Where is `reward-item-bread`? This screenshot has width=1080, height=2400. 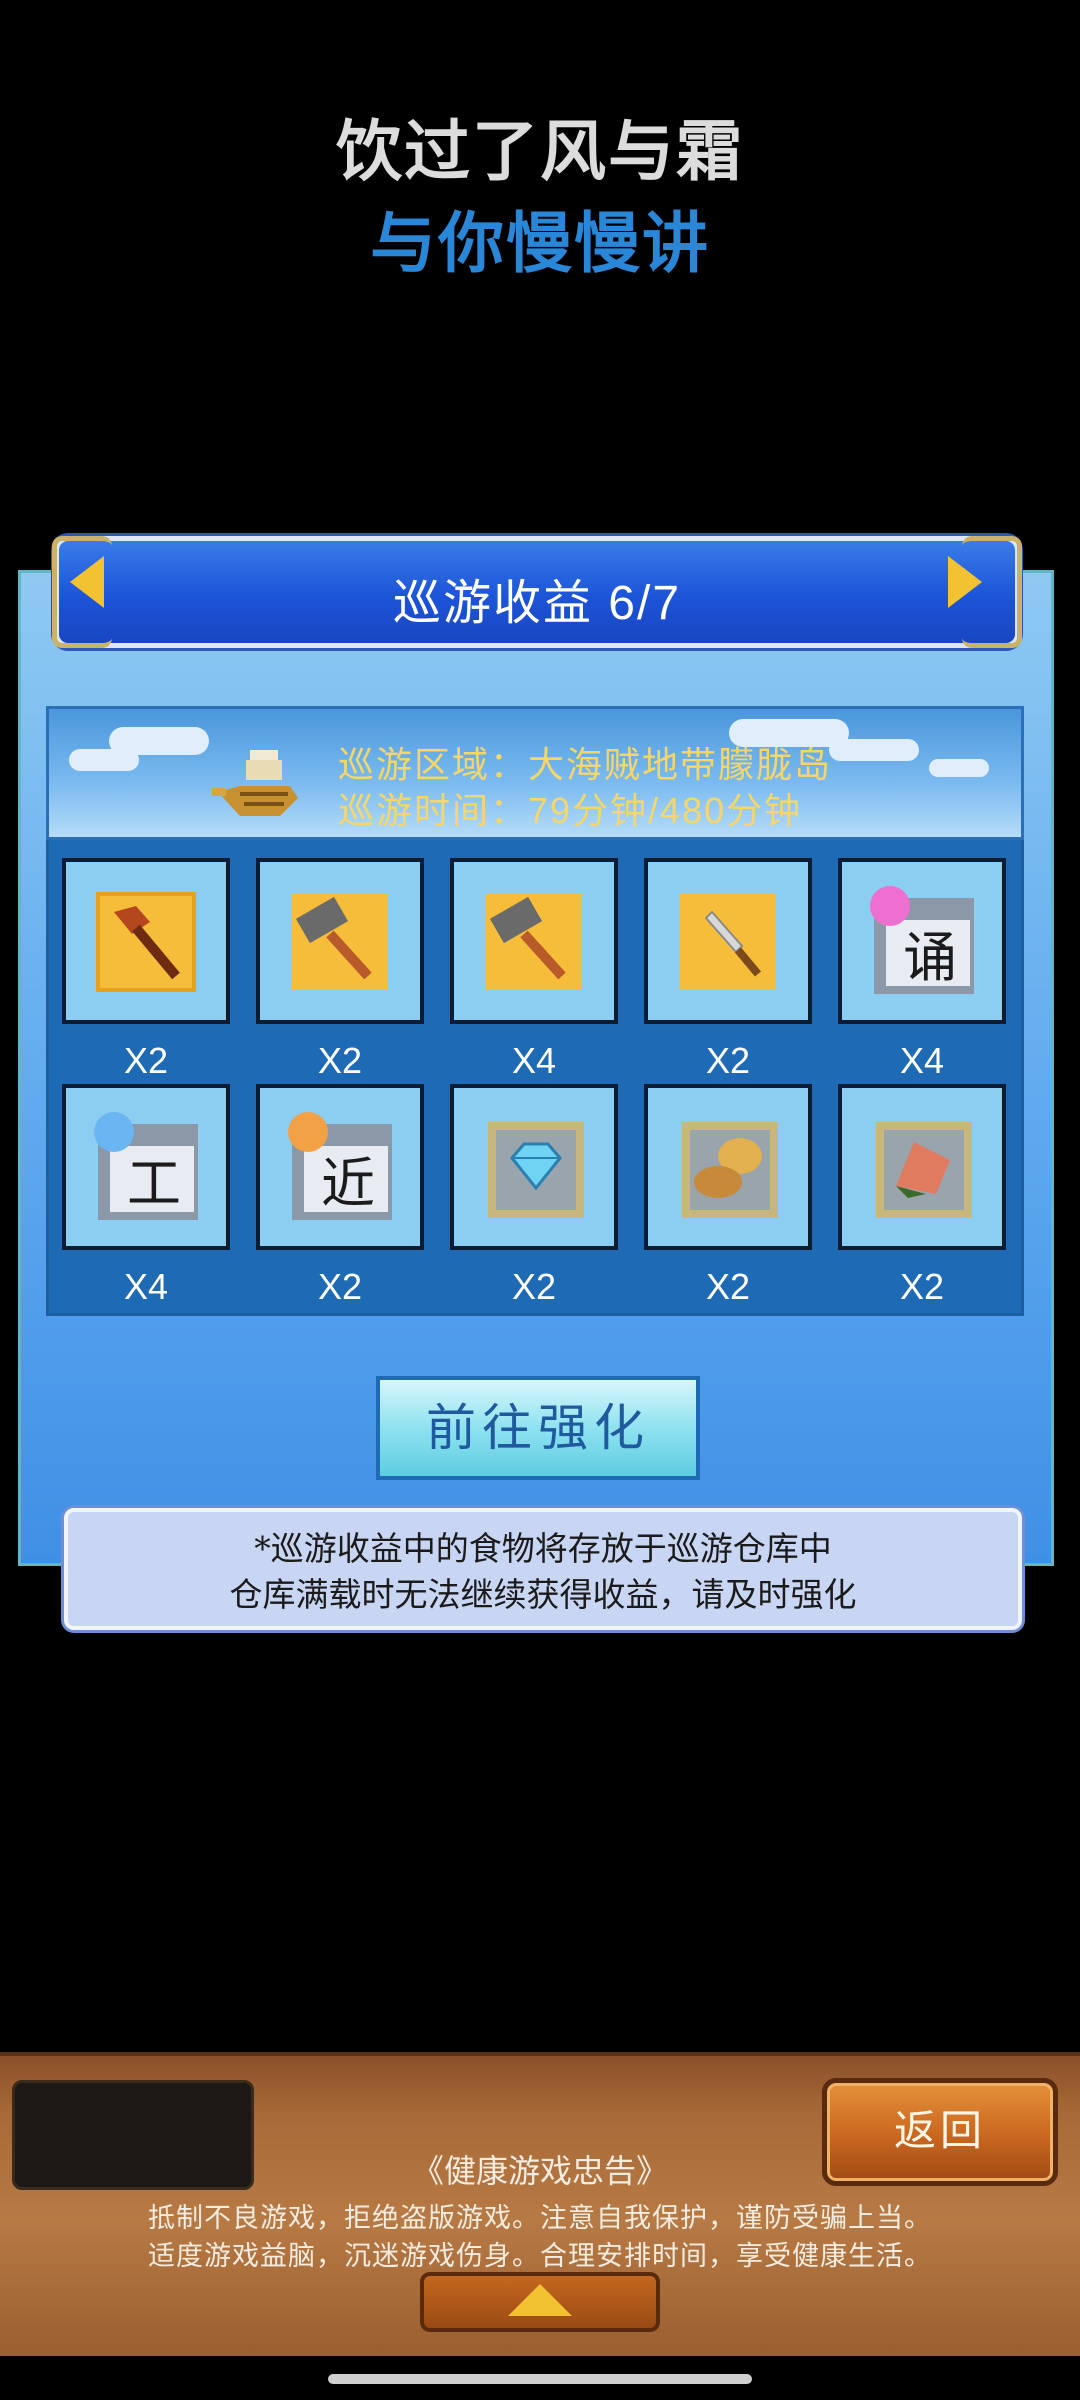
reward-item-bread is located at coordinates (728, 1167).